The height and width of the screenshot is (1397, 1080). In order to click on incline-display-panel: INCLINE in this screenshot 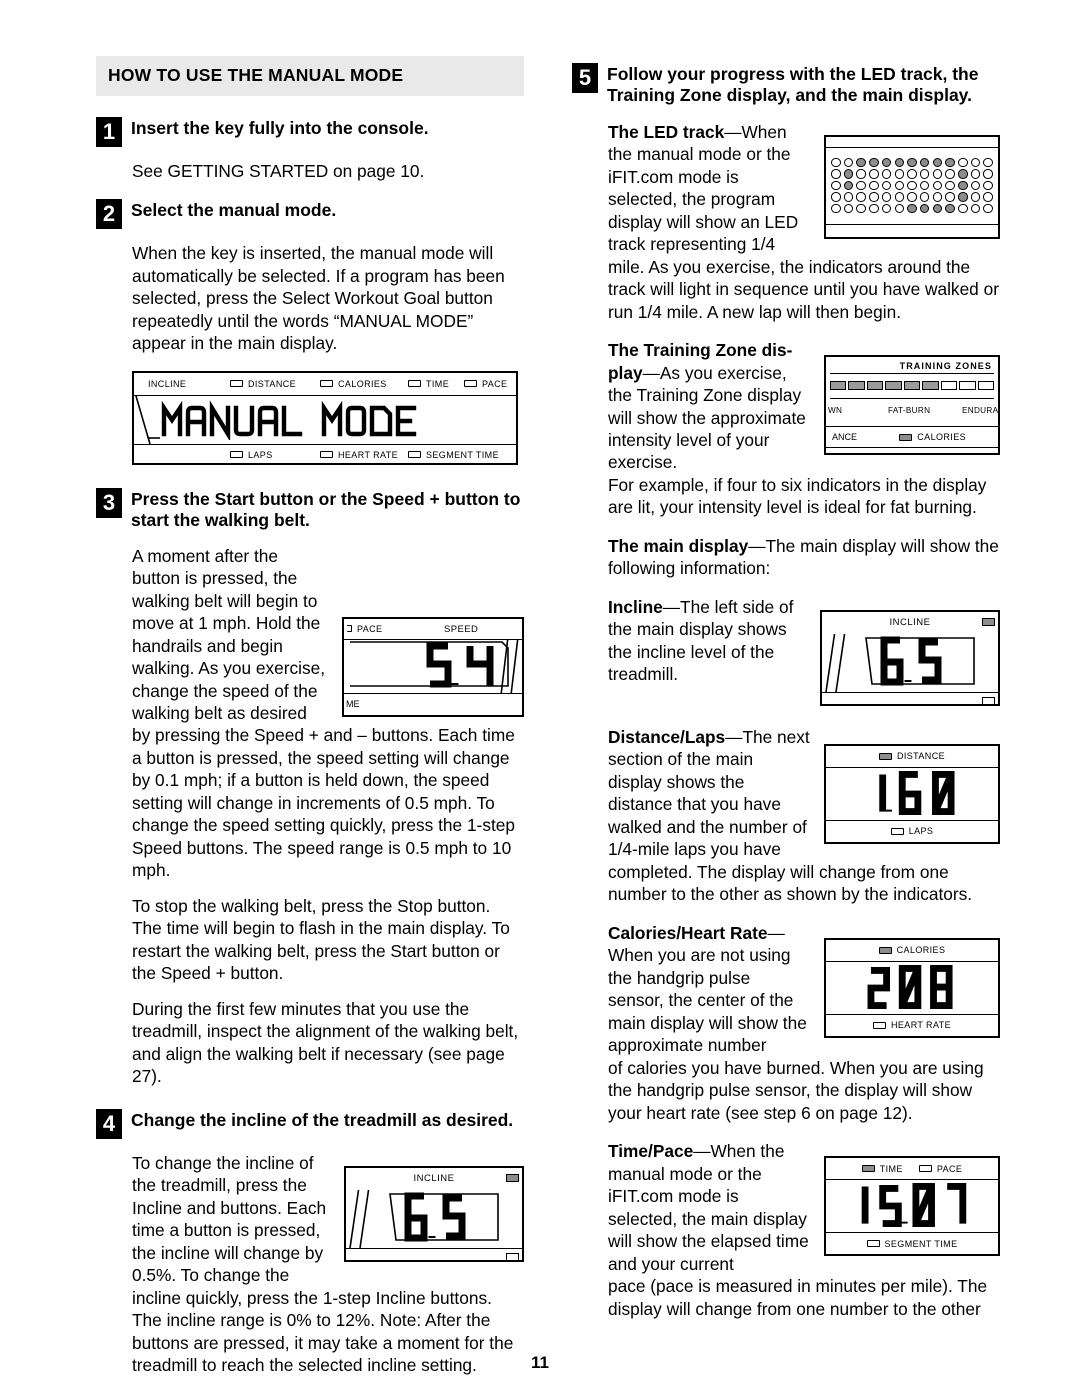, I will do `click(910, 657)`.